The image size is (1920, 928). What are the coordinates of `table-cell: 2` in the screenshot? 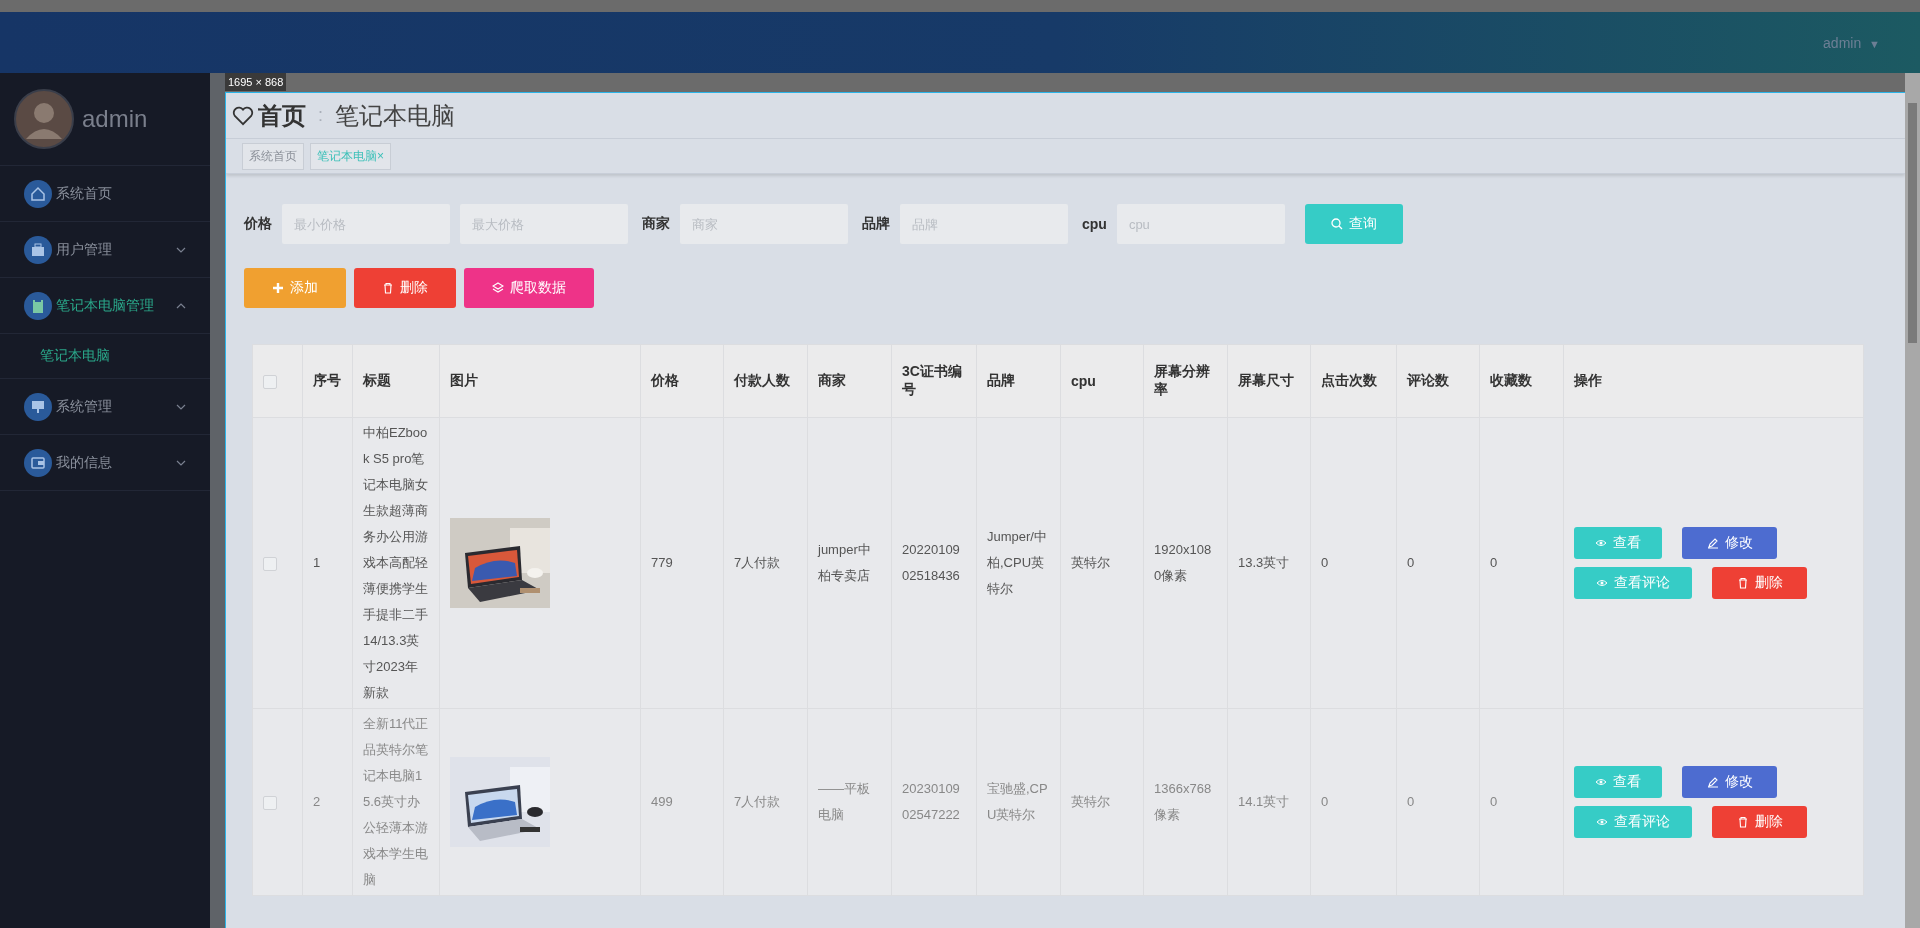 It's located at (317, 801).